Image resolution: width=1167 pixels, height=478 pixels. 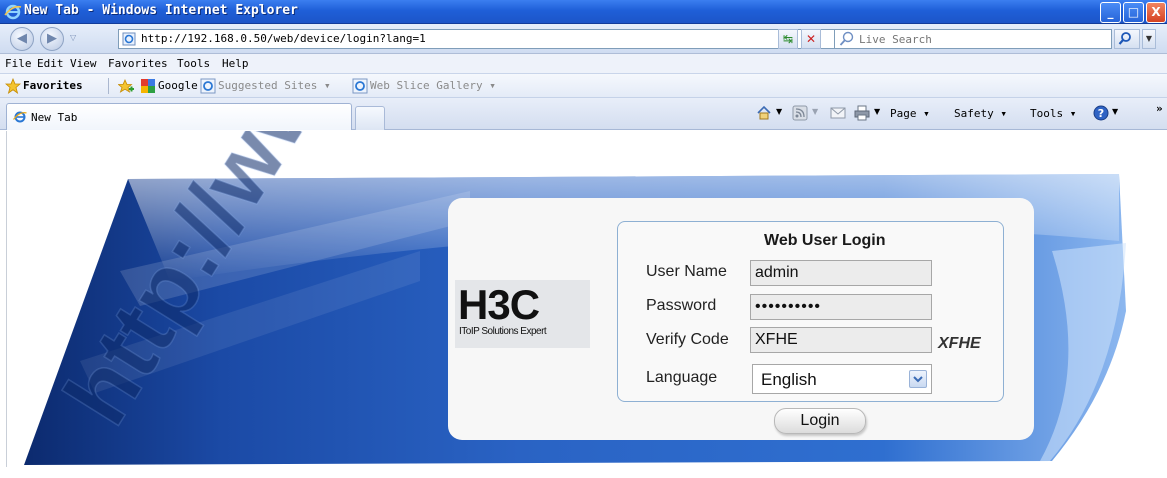 I want to click on print-icon, so click(x=862, y=113).